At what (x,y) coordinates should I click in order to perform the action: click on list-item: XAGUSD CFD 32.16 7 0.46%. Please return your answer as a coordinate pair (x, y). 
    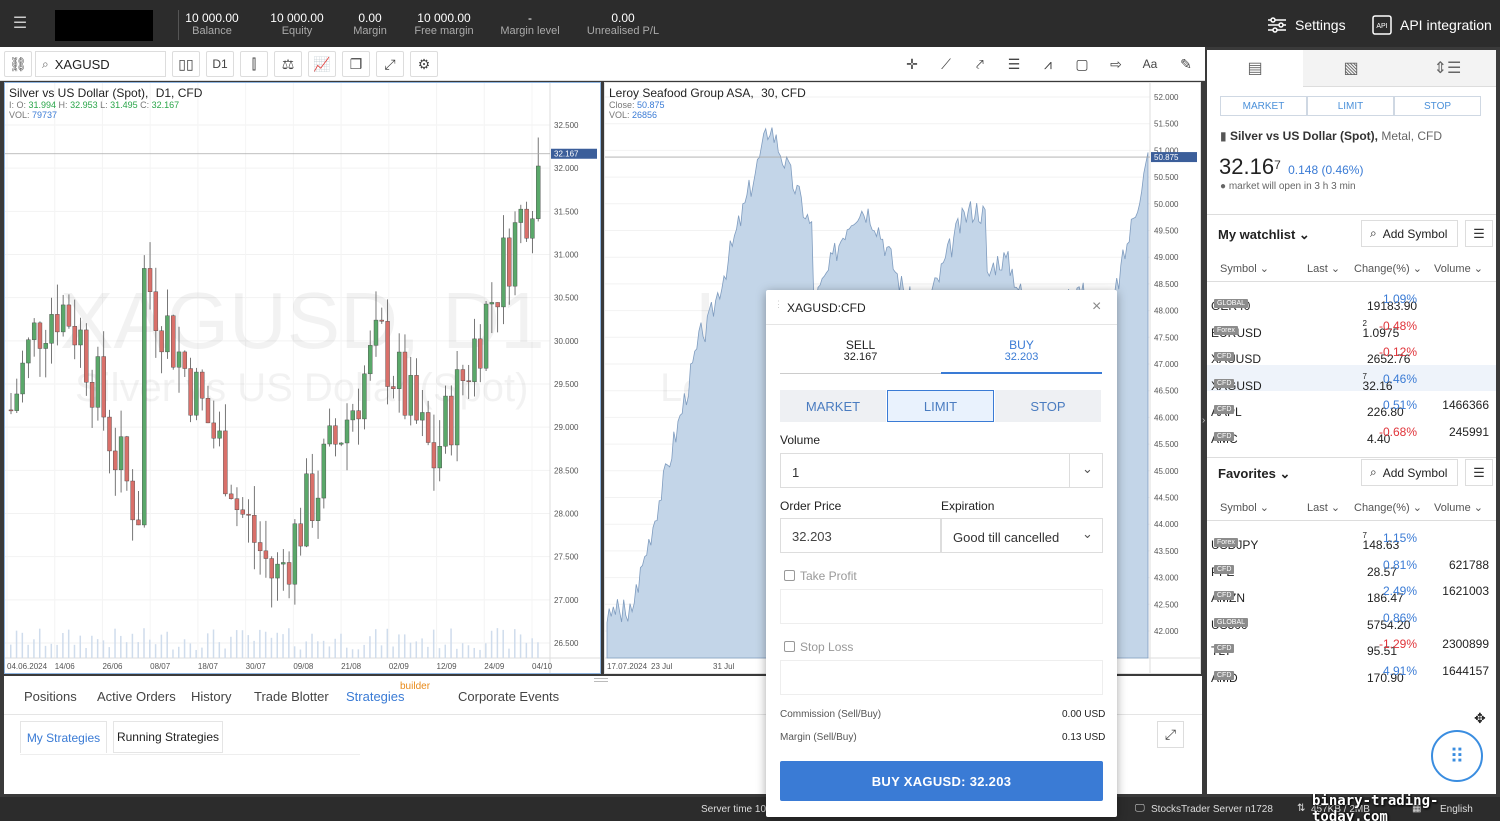
    Looking at the image, I should click on (1351, 378).